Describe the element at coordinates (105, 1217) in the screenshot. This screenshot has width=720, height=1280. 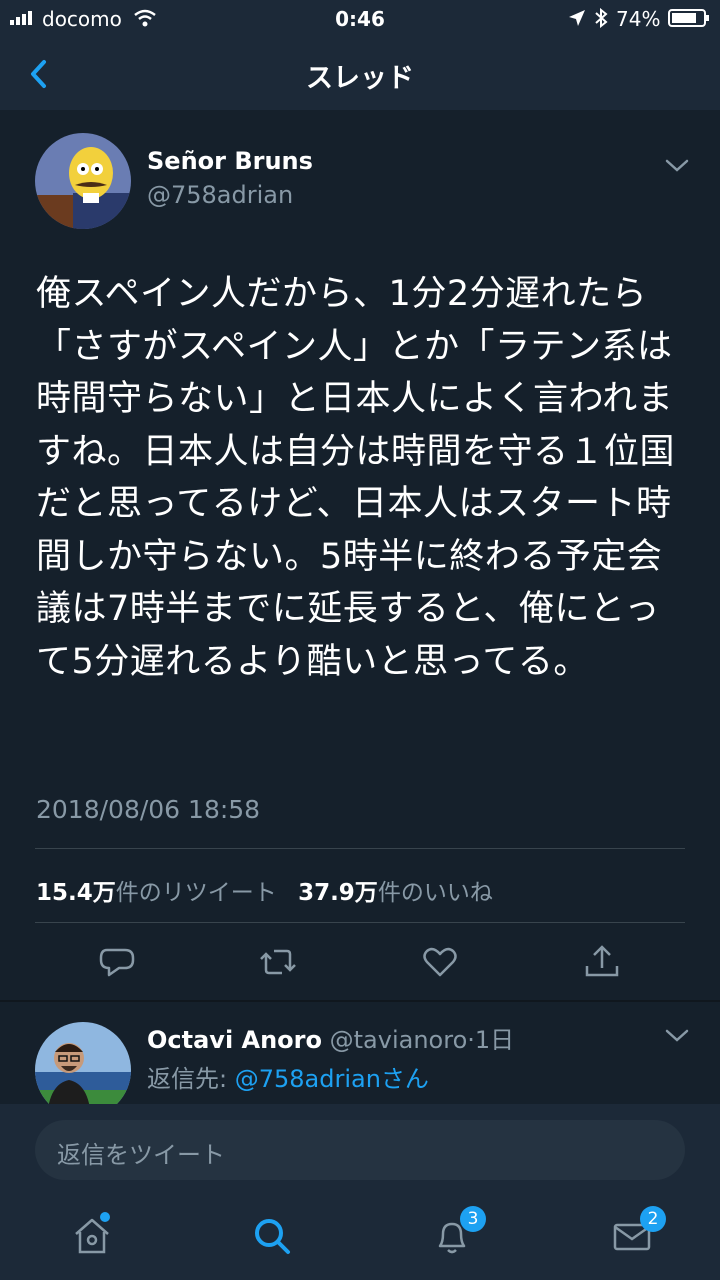
I see `home-new-dot` at that location.